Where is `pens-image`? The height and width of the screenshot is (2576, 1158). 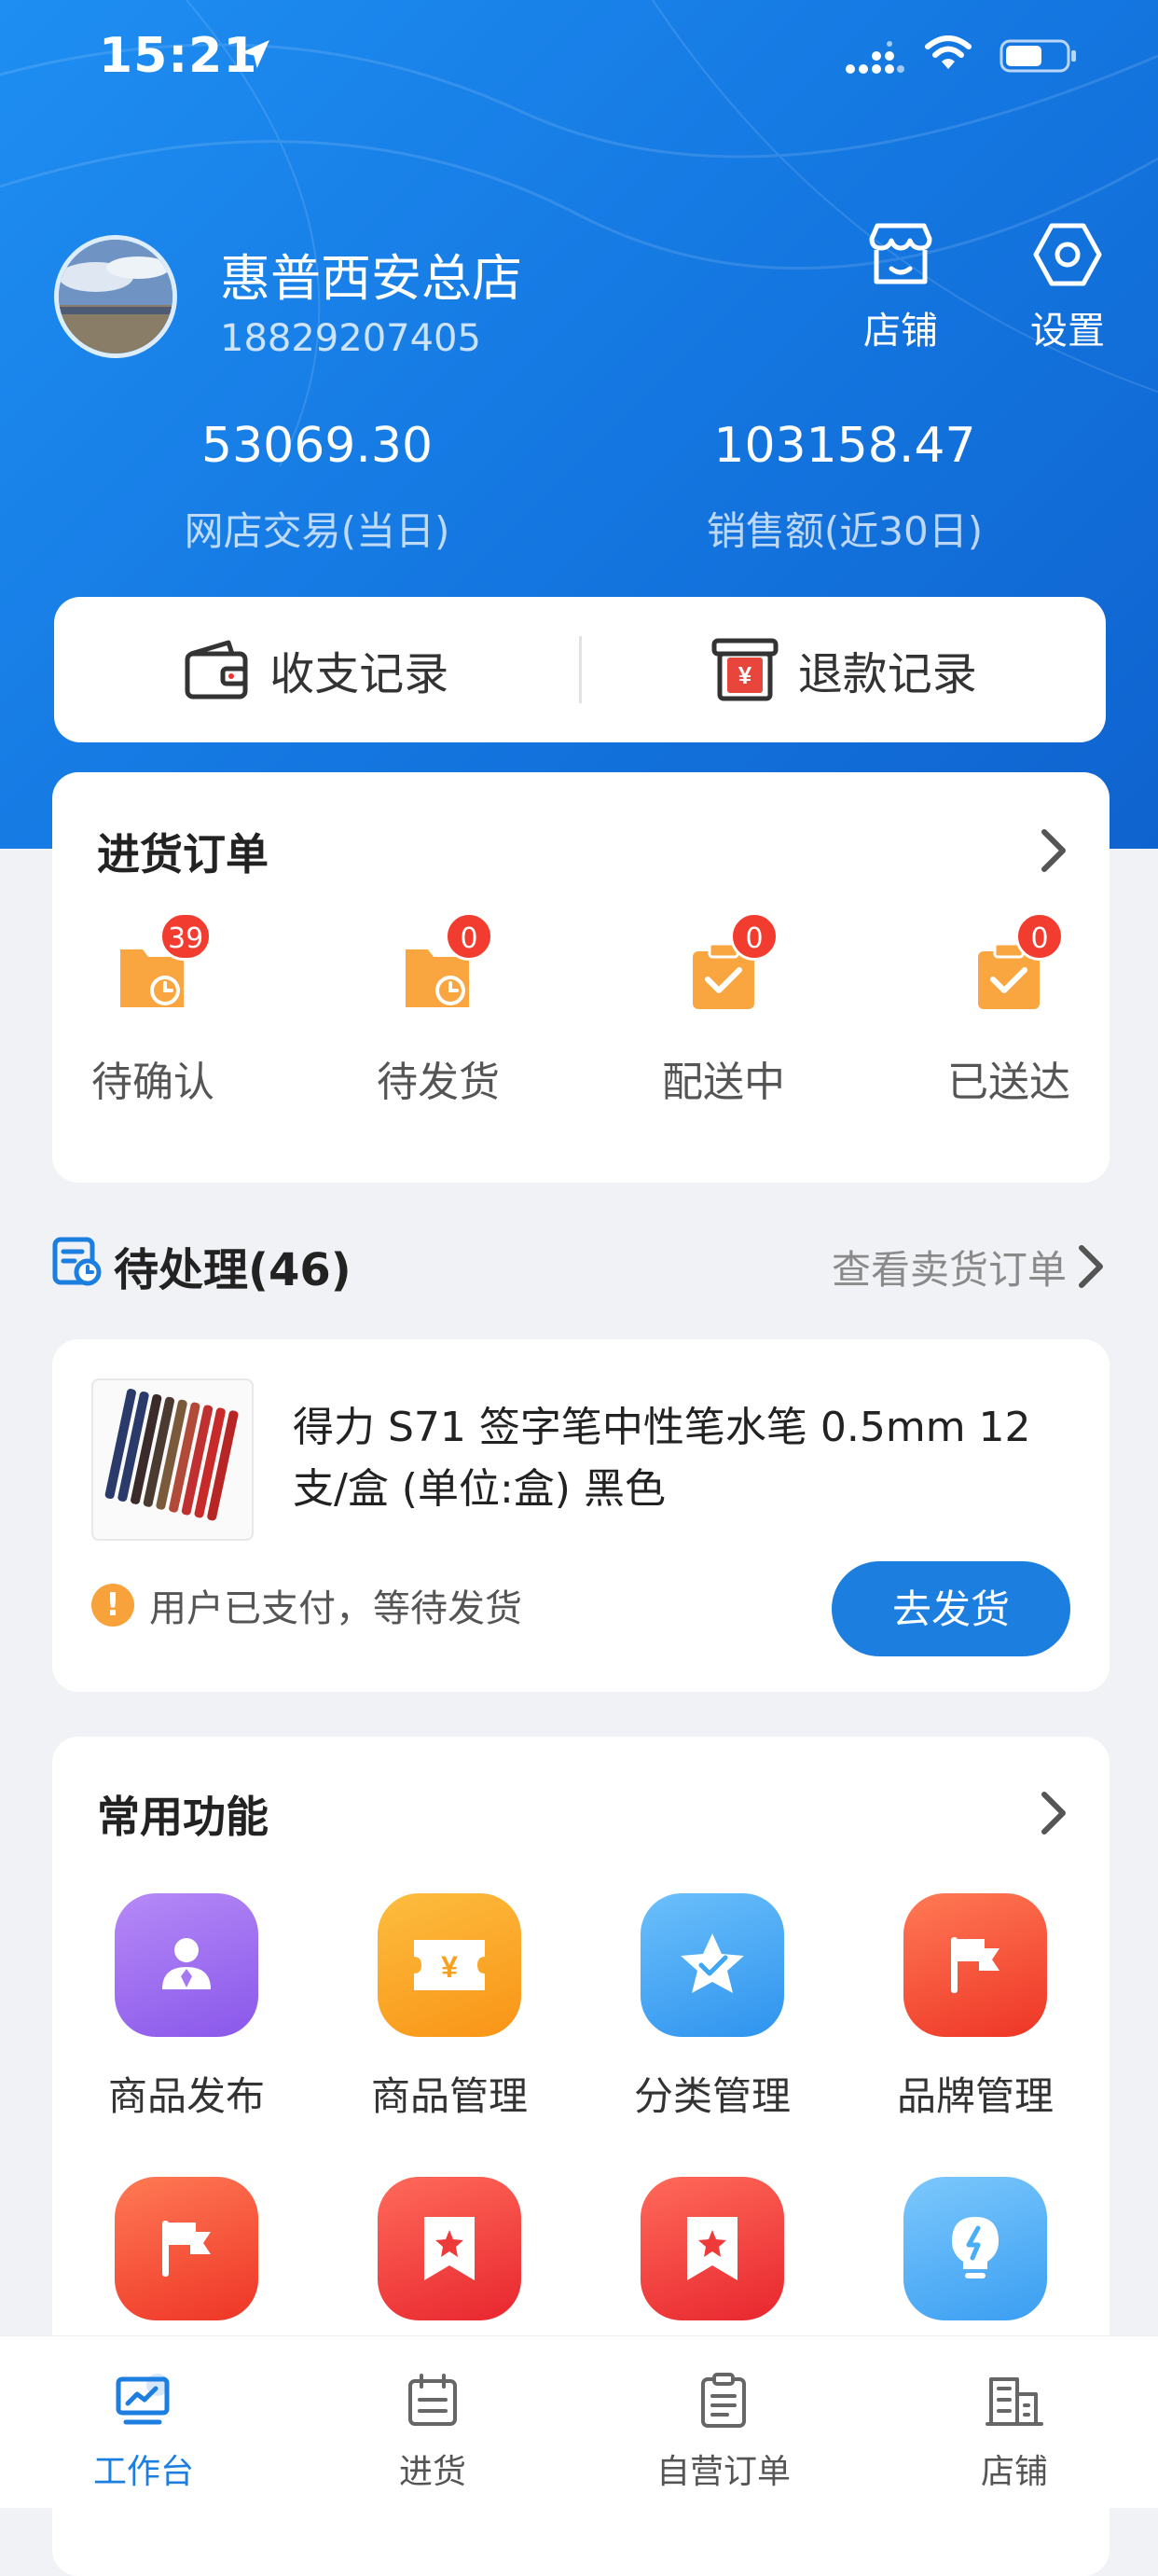
pens-image is located at coordinates (172, 1455).